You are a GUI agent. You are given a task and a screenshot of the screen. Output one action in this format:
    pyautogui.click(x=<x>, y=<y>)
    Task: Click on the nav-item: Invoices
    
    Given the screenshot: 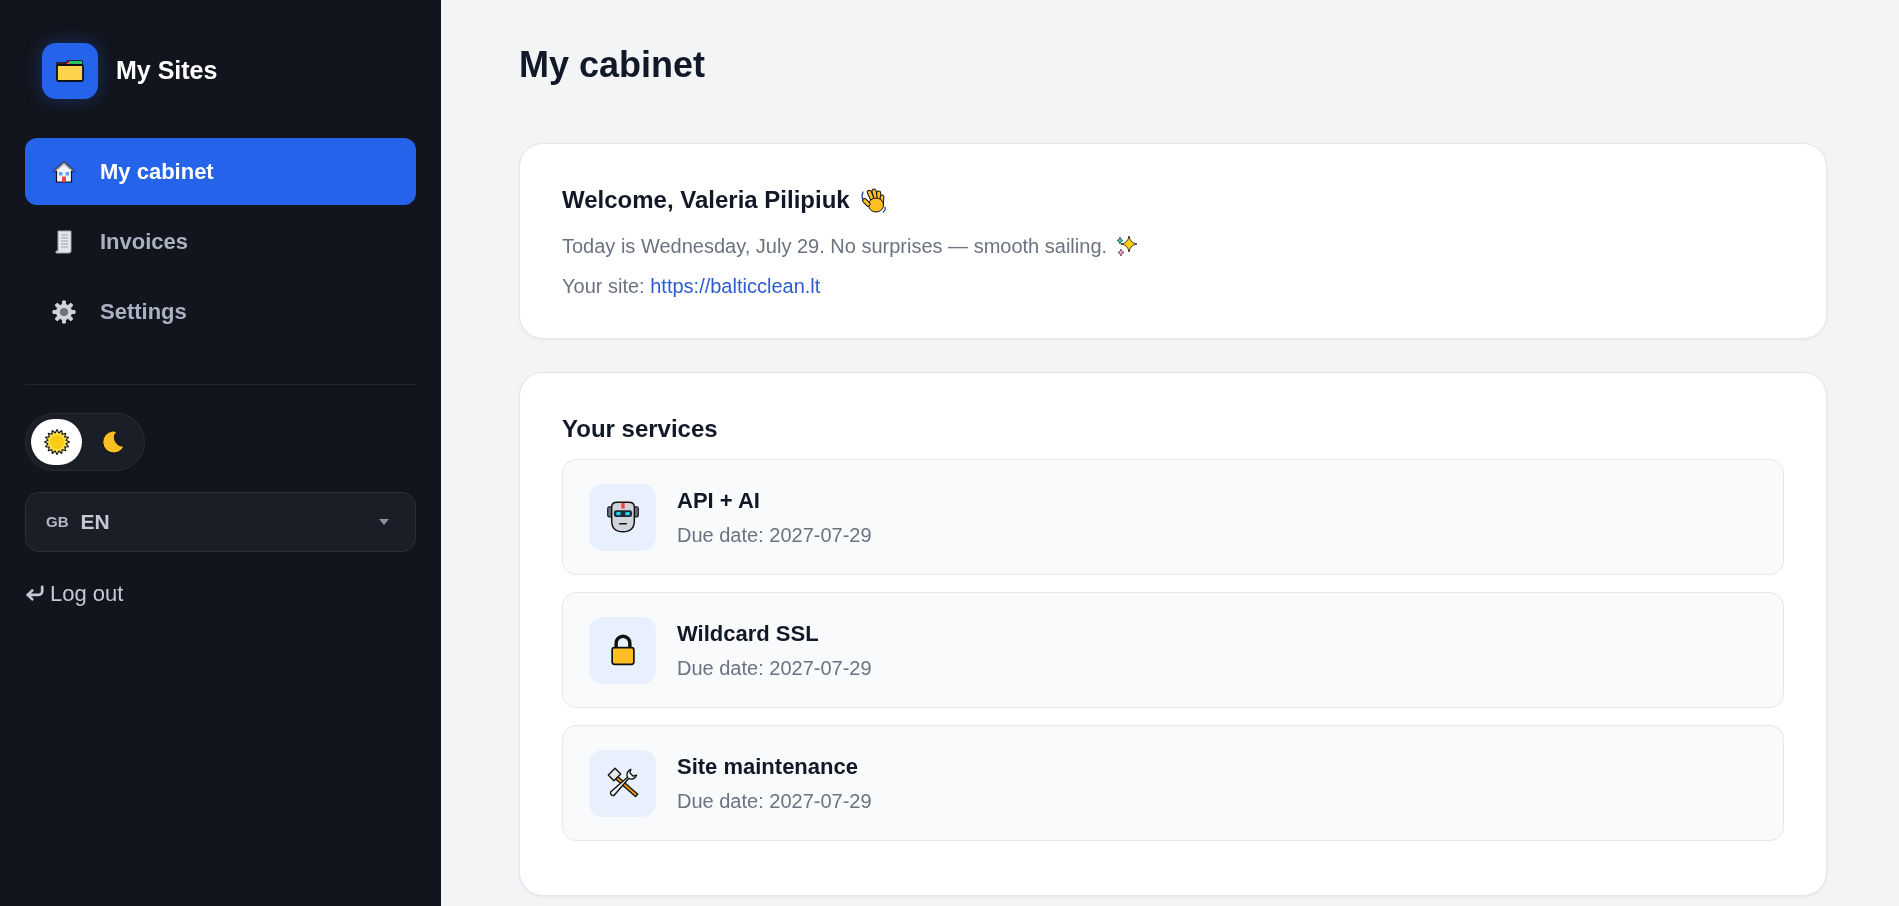 What is the action you would take?
    pyautogui.click(x=220, y=241)
    